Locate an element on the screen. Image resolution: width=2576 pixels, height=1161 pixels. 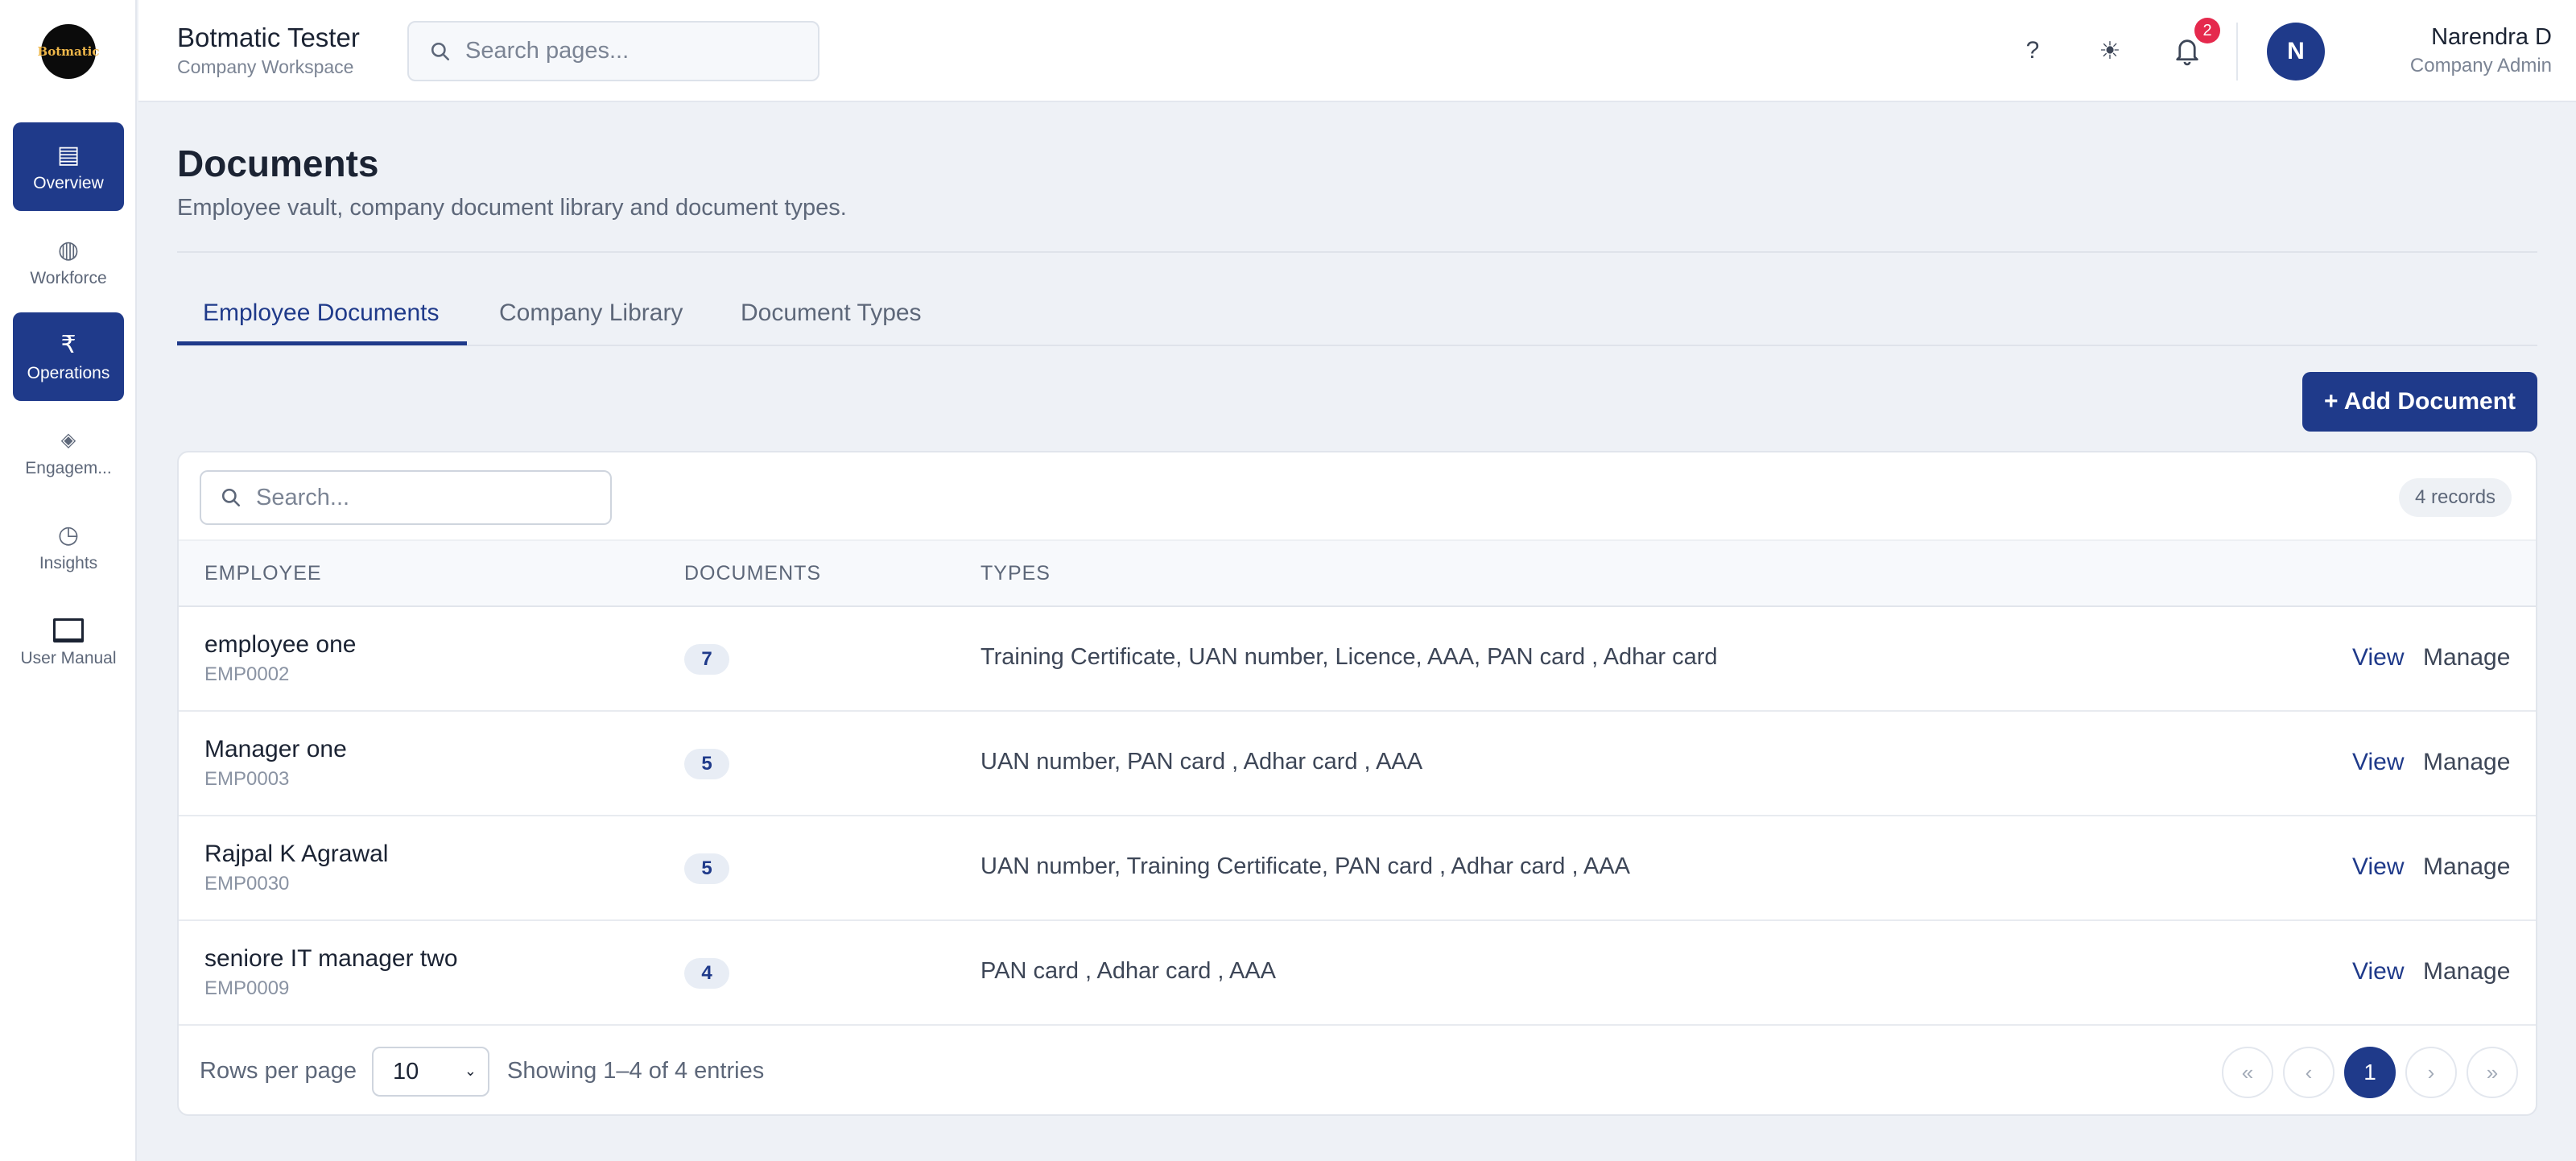
book-icon is located at coordinates (68, 630).